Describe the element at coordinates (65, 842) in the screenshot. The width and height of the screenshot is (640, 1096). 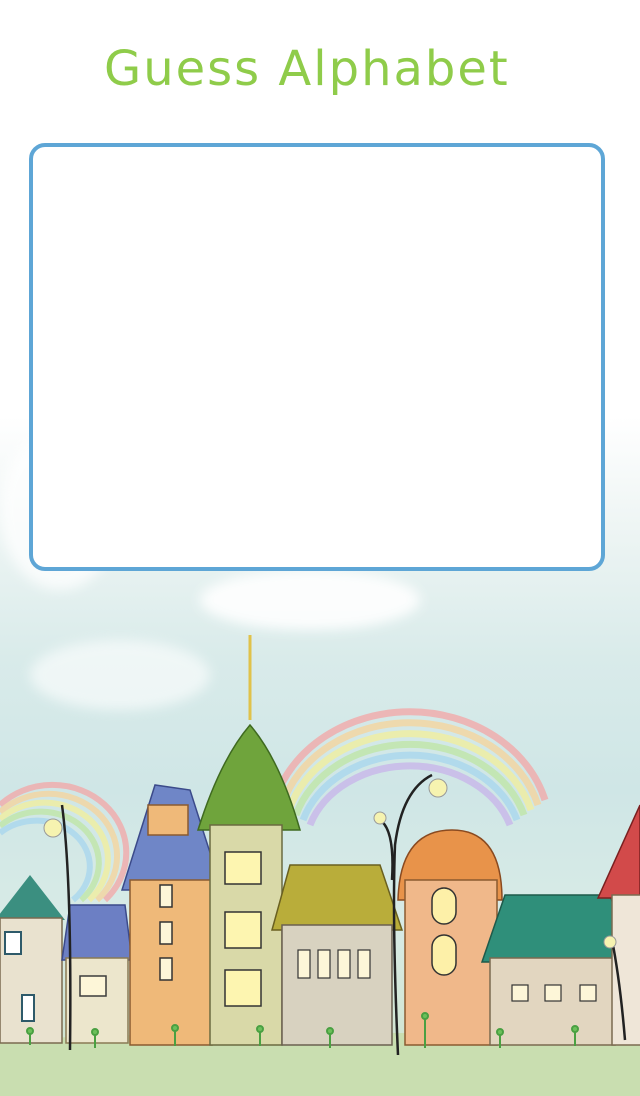
I see `rainbow-small` at that location.